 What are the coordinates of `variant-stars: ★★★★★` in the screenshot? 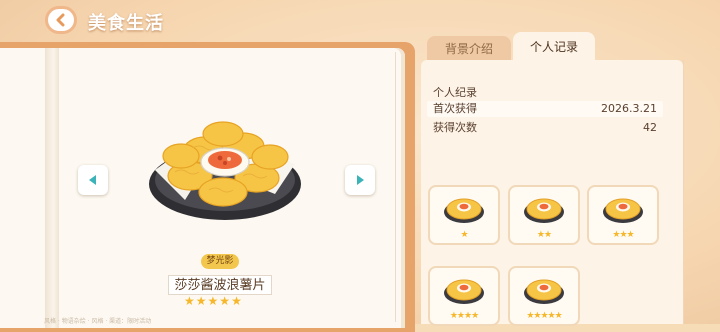 It's located at (544, 316).